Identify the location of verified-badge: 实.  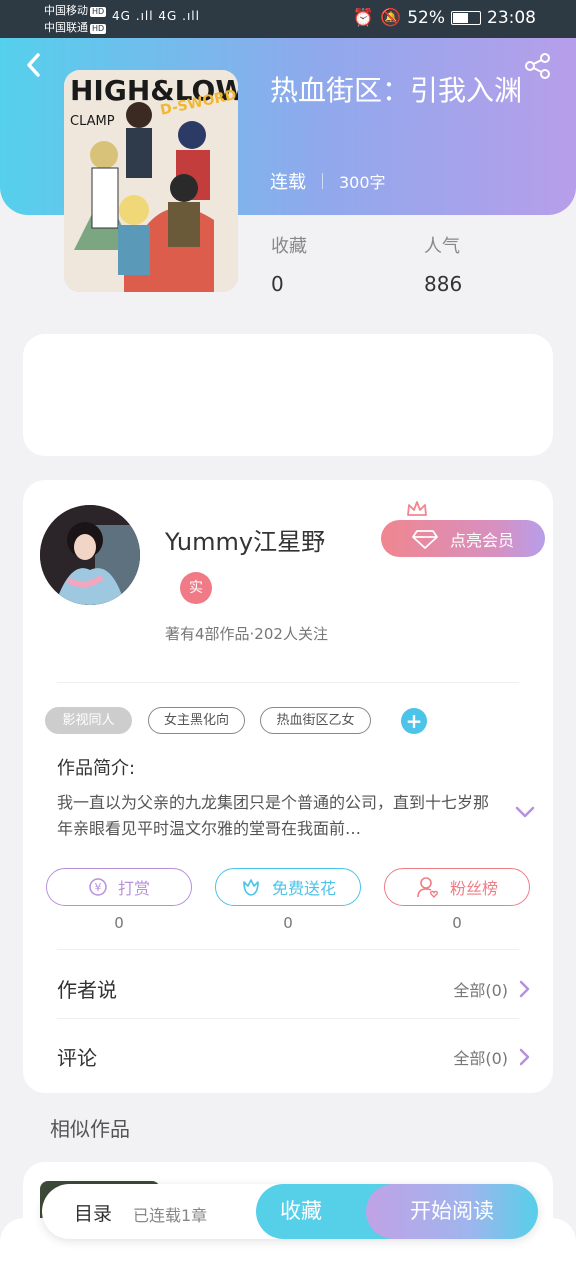
(196, 588).